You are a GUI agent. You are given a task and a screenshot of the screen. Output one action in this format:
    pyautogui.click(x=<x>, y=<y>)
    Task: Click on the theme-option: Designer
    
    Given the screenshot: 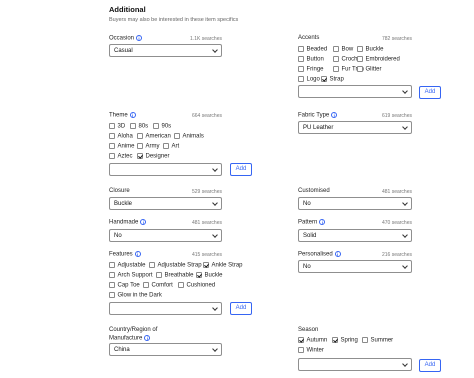 What is the action you would take?
    pyautogui.click(x=153, y=156)
    